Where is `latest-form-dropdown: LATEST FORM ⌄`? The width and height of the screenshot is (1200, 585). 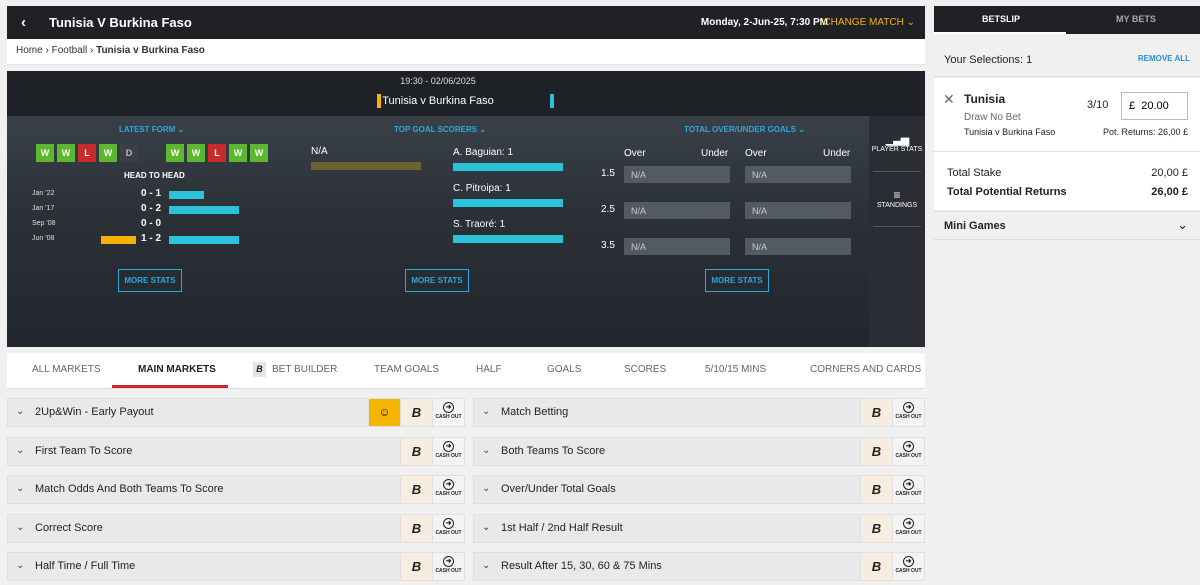 latest-form-dropdown: LATEST FORM ⌄ is located at coordinates (151, 129).